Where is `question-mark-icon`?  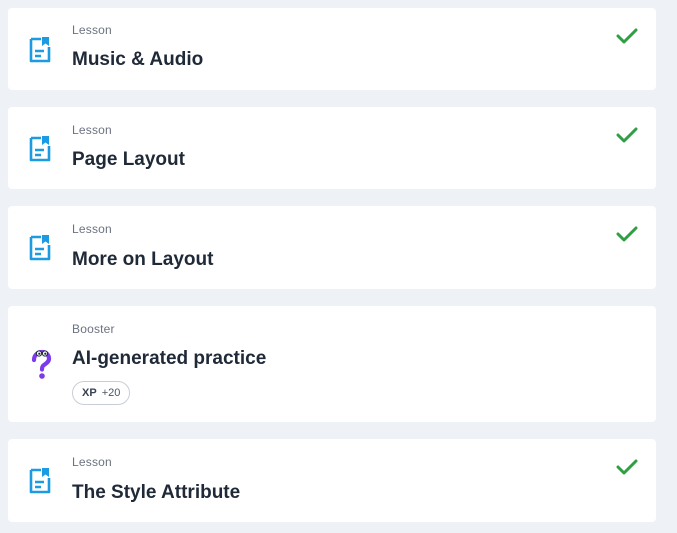 question-mark-icon is located at coordinates (41, 364).